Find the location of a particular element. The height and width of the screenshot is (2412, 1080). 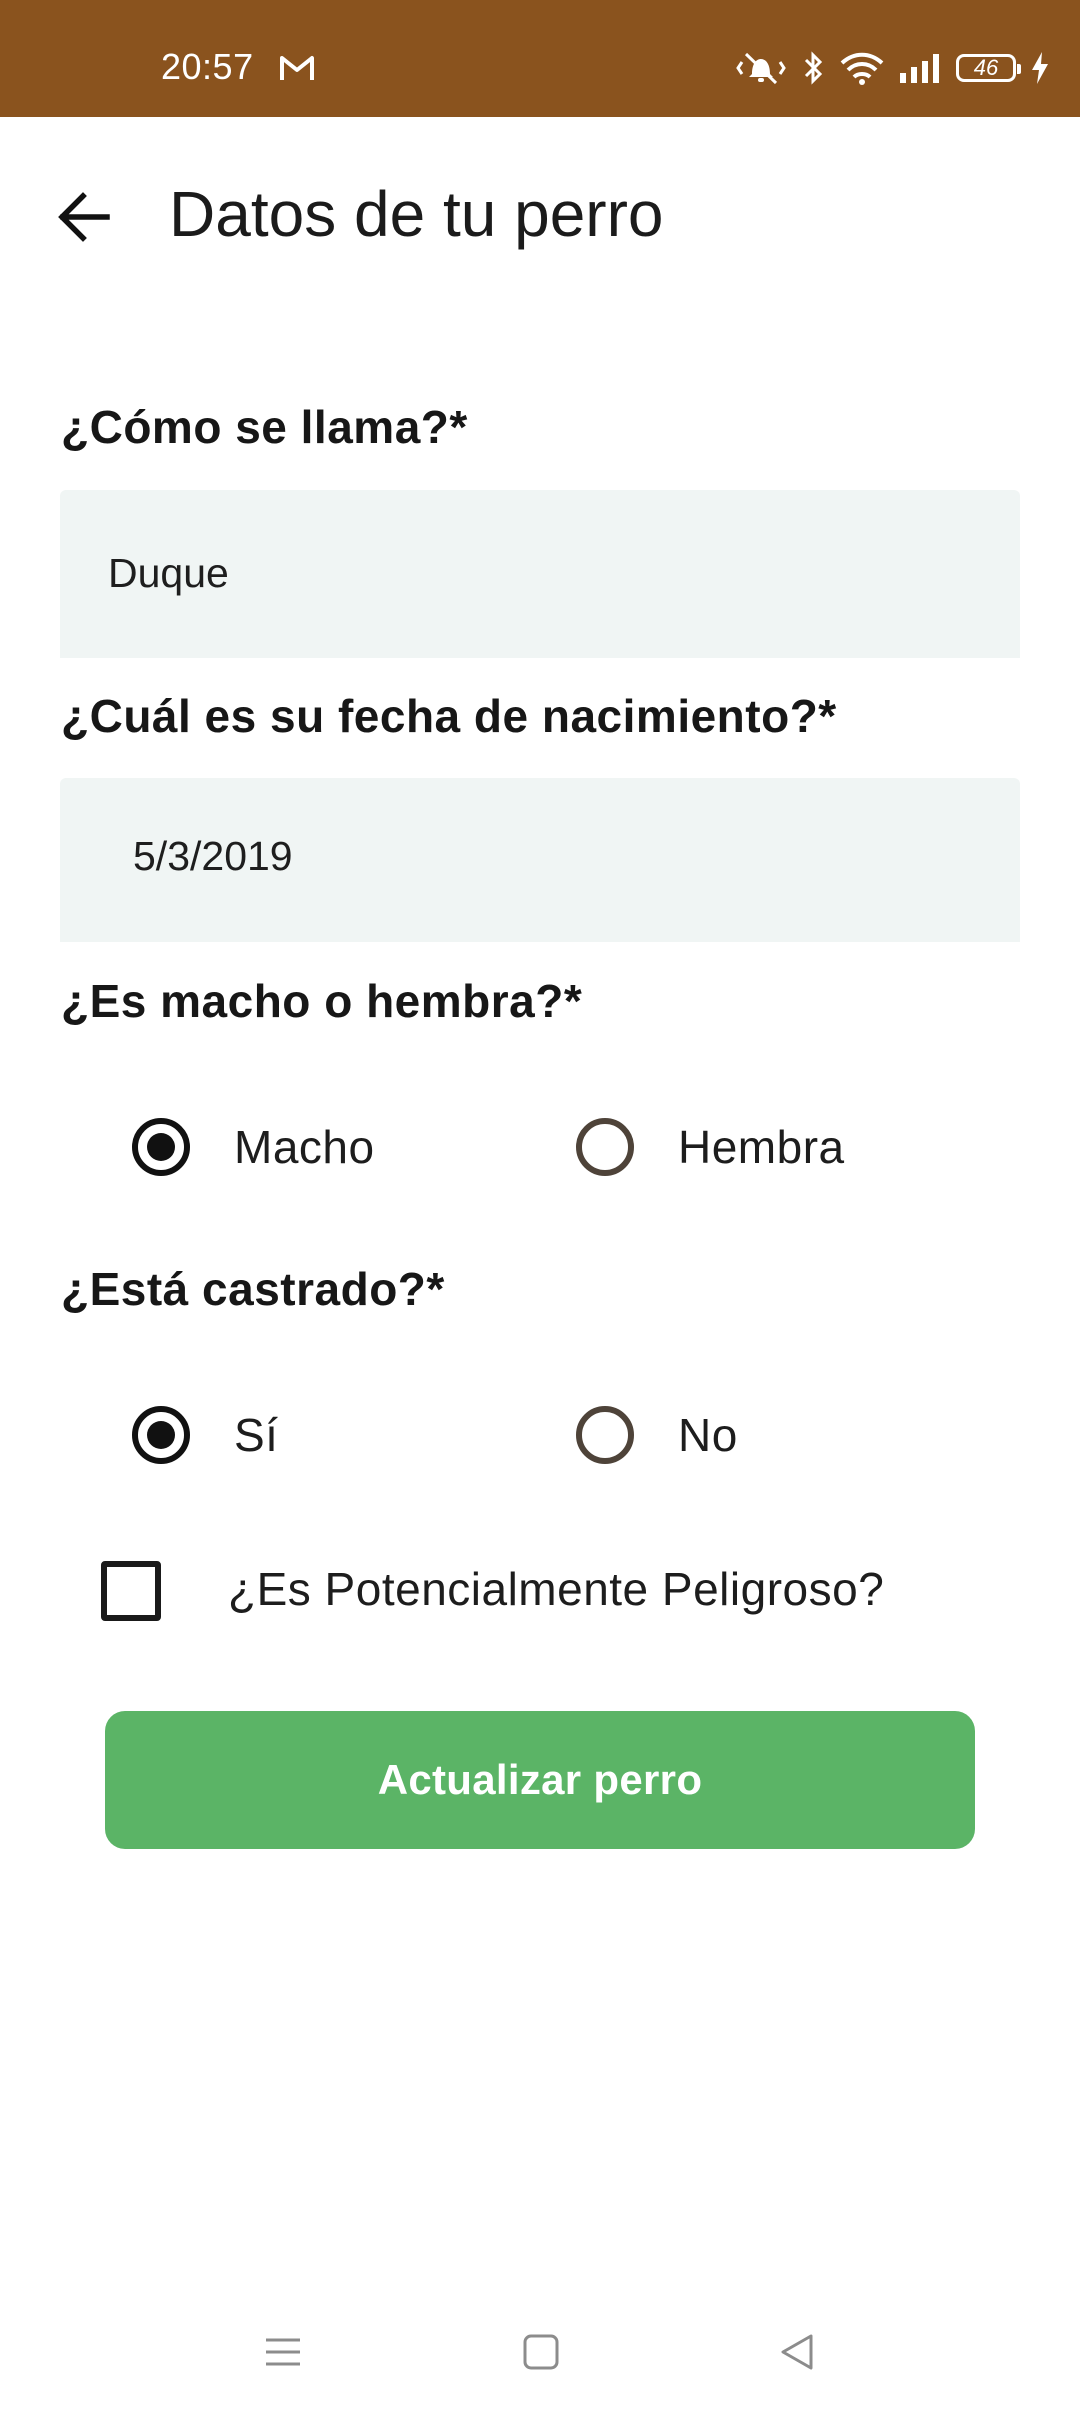

home-square-icon is located at coordinates (541, 2352).